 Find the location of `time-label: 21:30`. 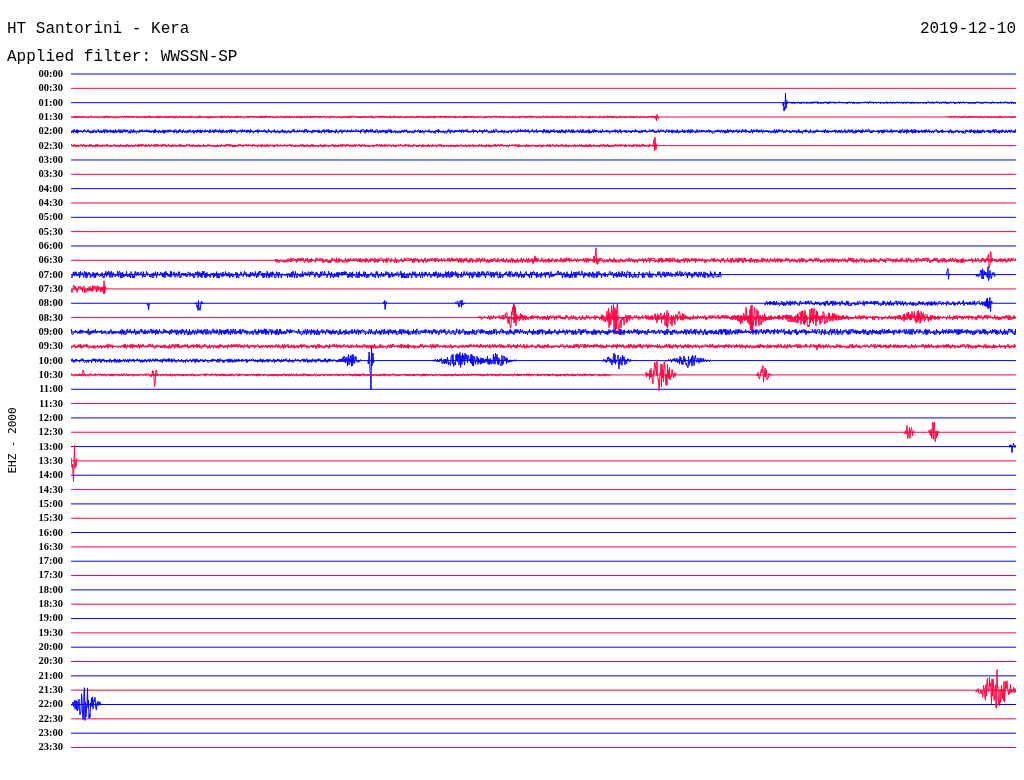

time-label: 21:30 is located at coordinates (50, 690).